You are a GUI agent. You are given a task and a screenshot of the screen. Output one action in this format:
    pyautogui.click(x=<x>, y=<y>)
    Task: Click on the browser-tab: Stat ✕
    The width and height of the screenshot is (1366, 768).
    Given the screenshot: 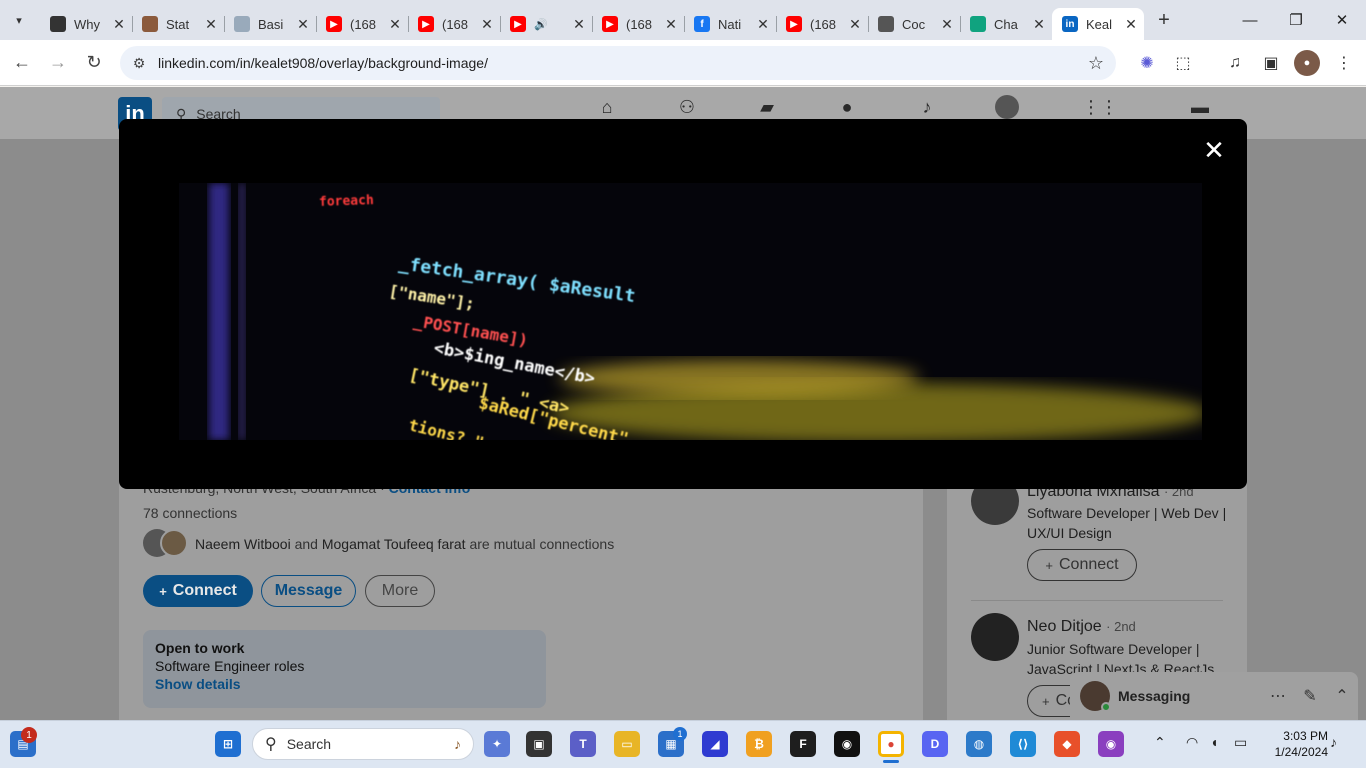 What is the action you would take?
    pyautogui.click(x=178, y=24)
    